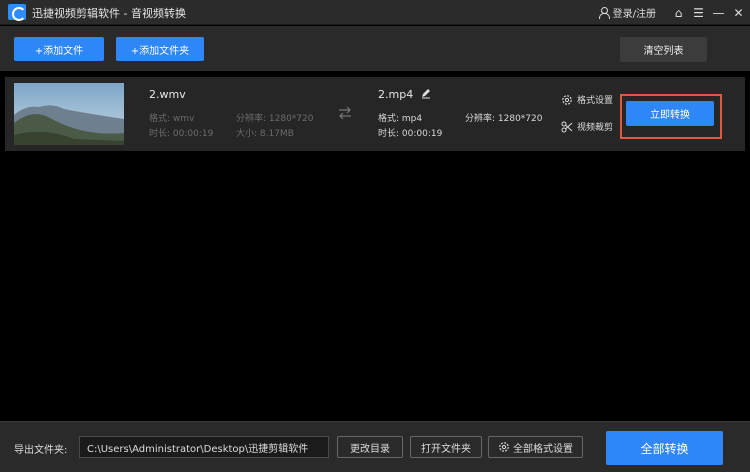  I want to click on output-path-field: C:\Users\Administrator\Desktop\迅捷剪辑软件, so click(204, 447).